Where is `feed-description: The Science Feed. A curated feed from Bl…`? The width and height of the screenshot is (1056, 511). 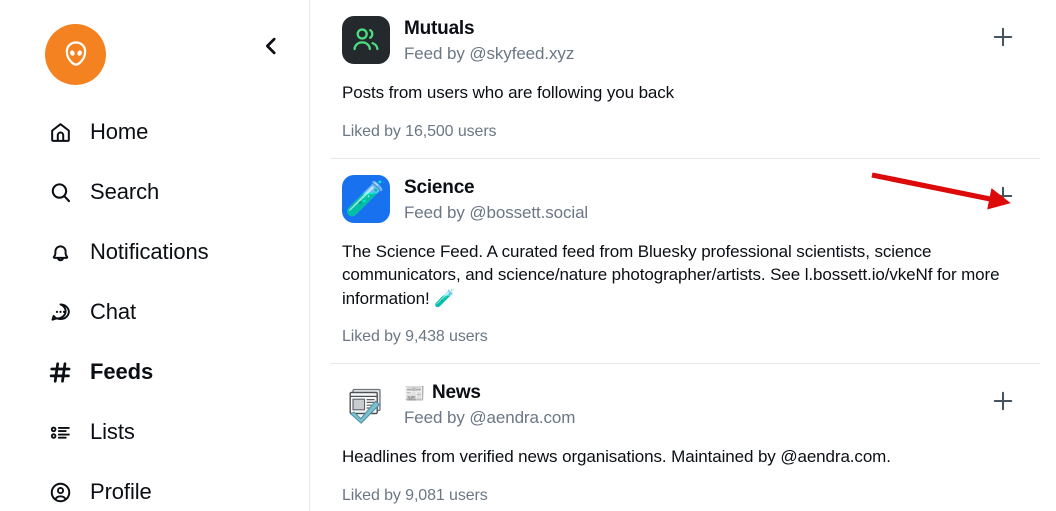
feed-description: The Science Feed. A curated feed from Bl… is located at coordinates (671, 274).